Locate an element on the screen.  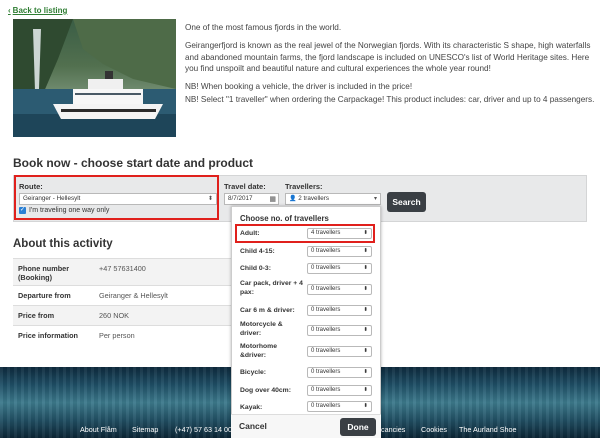
booking-section-title: Book now - choose start date and product is located at coordinates (133, 163).